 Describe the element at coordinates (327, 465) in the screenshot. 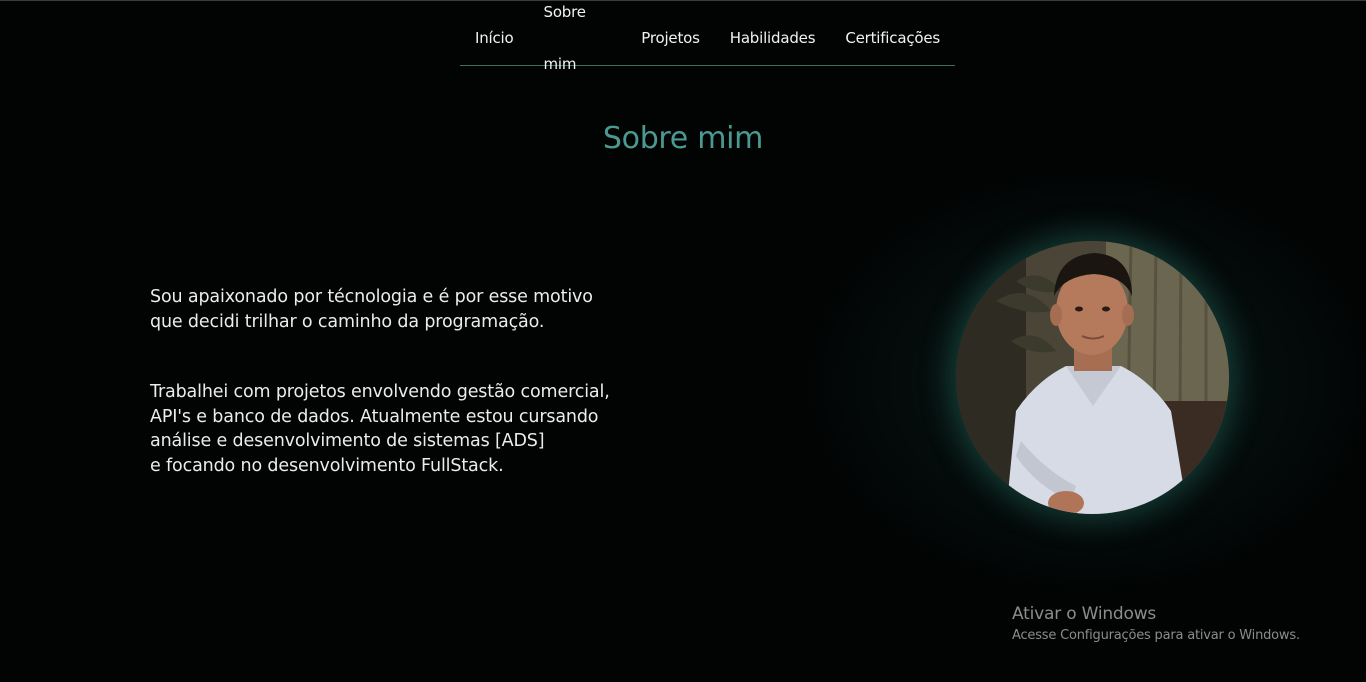

I see `about-paragraph-2-line-4: e focando no desenvolvimento FullStack.` at that location.